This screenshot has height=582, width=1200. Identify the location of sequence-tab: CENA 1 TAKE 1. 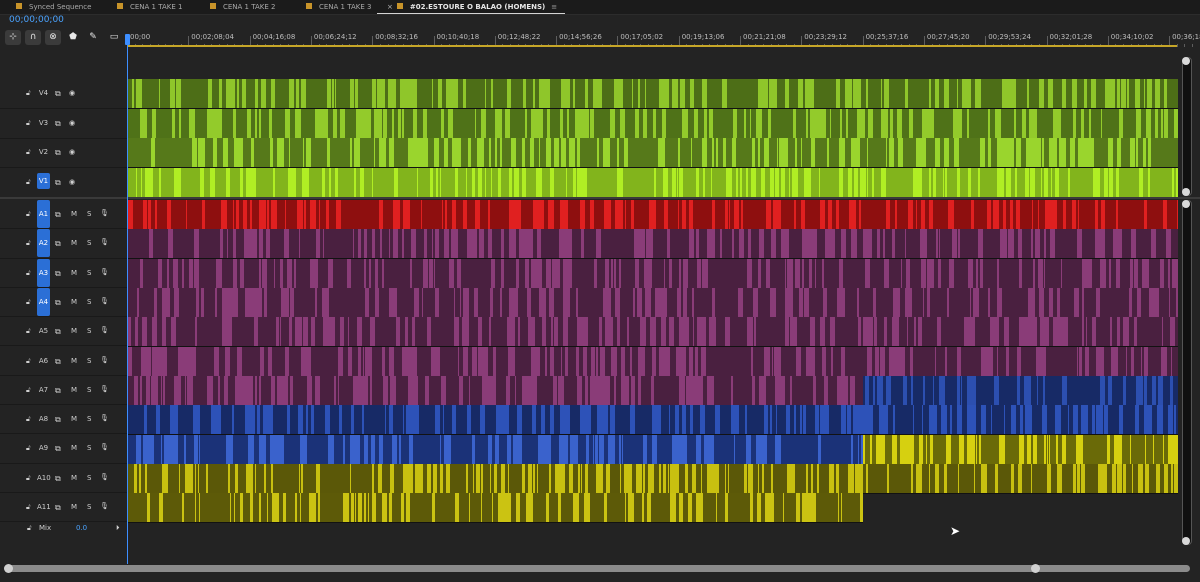
(149, 7).